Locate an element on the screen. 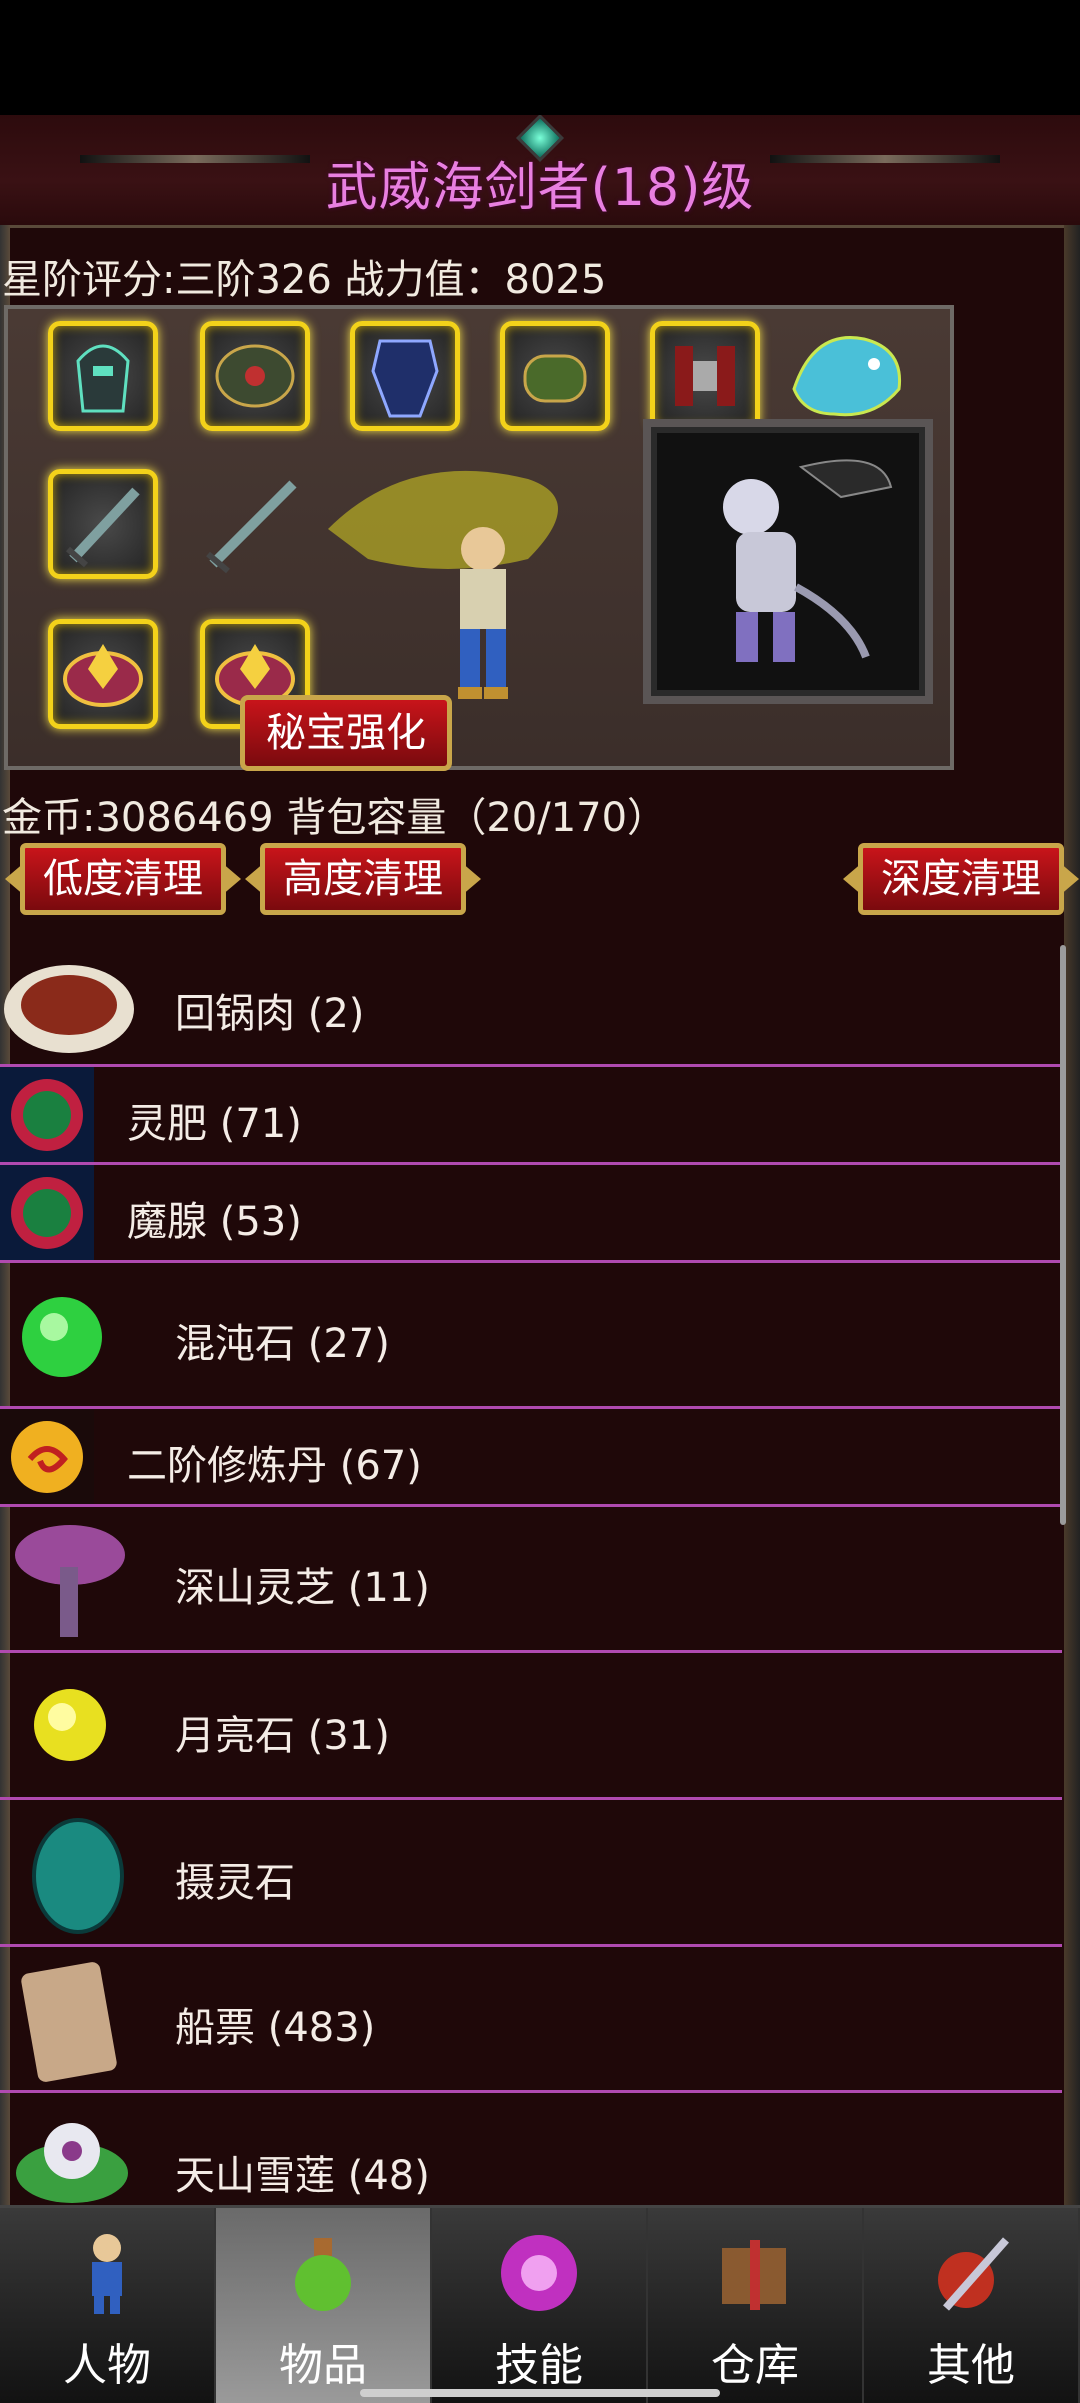 This screenshot has height=2403, width=1080. chest-armor-icon is located at coordinates (405, 376).